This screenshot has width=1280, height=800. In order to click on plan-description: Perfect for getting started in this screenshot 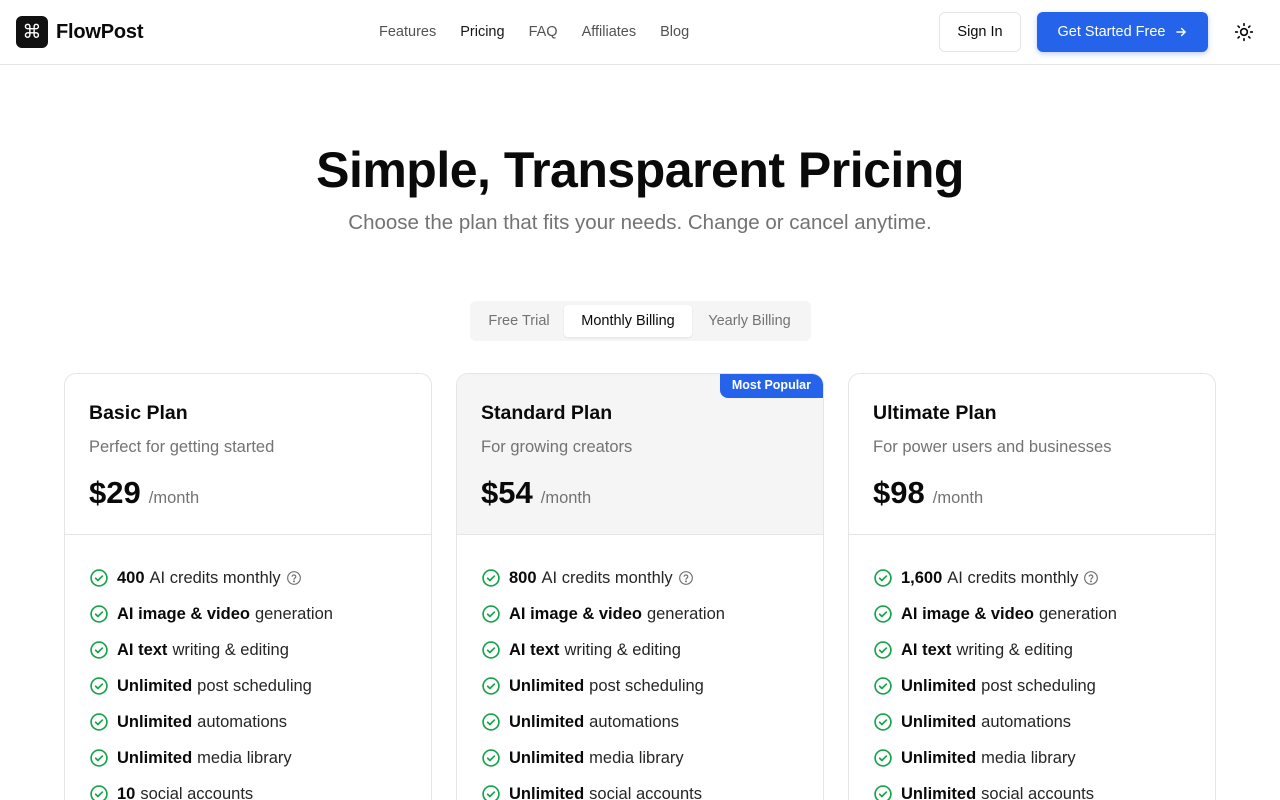, I will do `click(182, 447)`.